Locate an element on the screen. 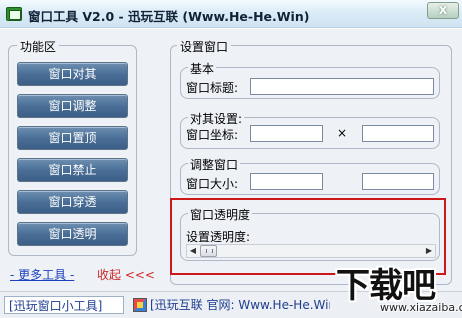 This screenshot has height=318, width=462. brand-icon is located at coordinates (140, 305).